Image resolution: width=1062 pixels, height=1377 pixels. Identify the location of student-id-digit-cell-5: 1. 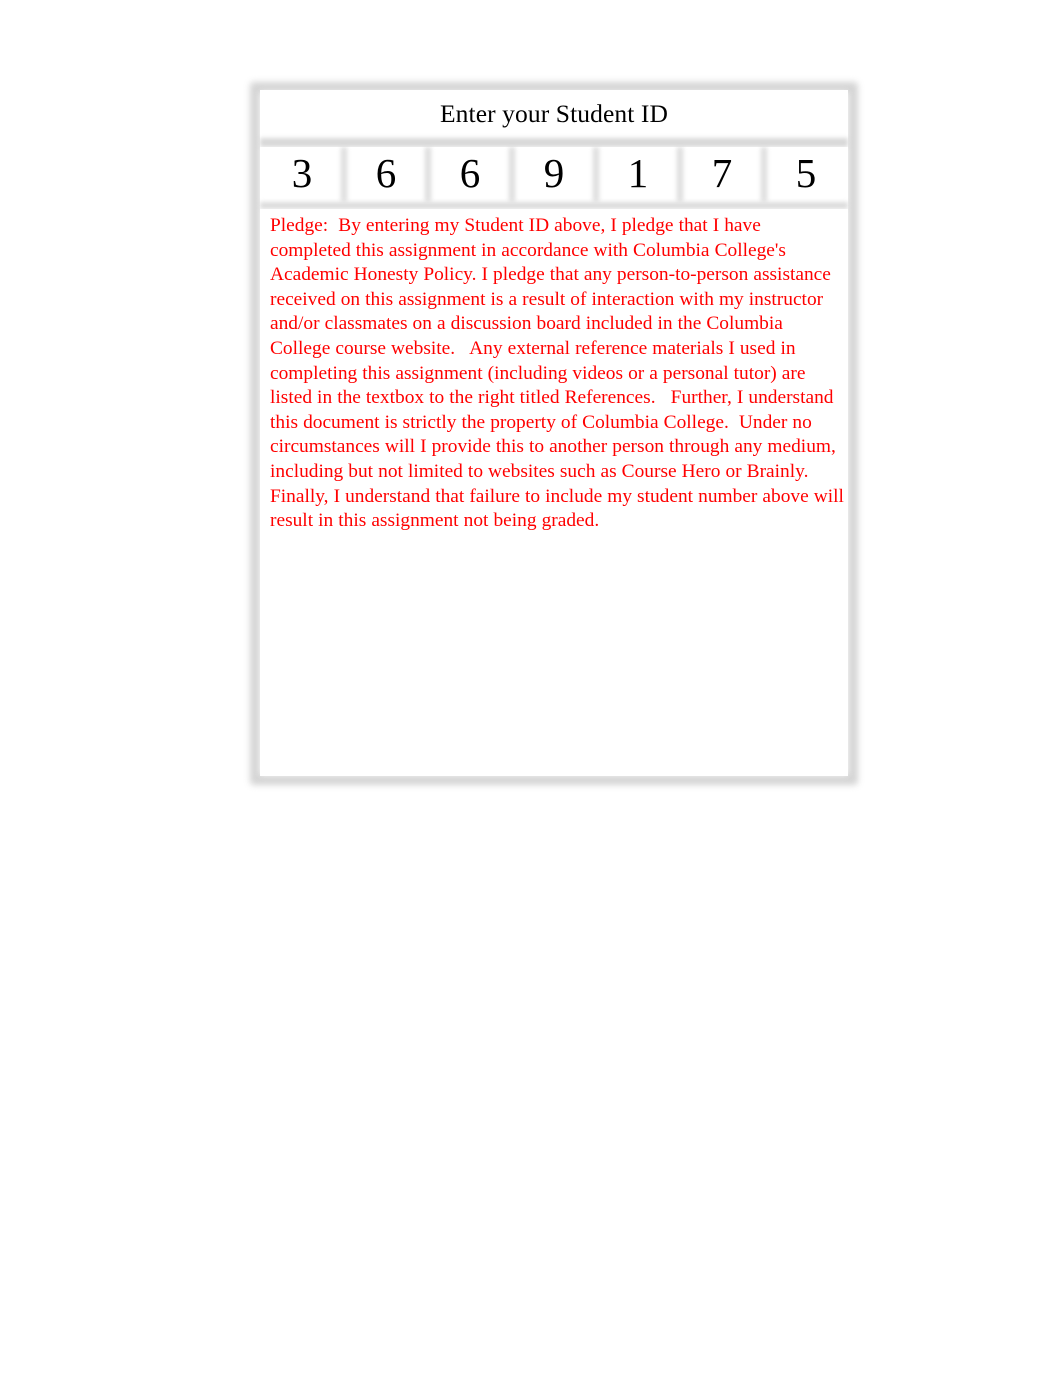
(638, 174).